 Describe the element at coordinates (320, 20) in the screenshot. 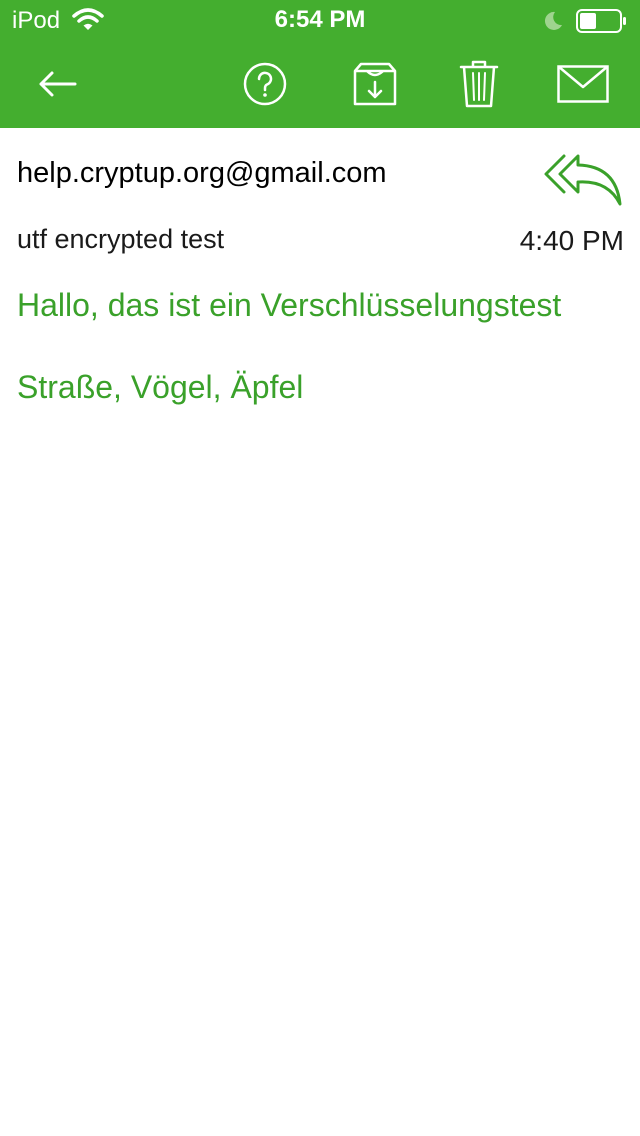

I see `status-bar: iPod 6:54 PM` at that location.